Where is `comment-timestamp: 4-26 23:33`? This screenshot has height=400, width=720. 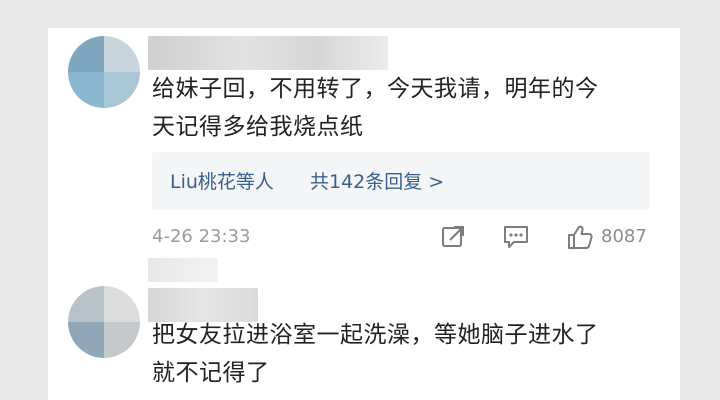 comment-timestamp: 4-26 23:33 is located at coordinates (201, 236).